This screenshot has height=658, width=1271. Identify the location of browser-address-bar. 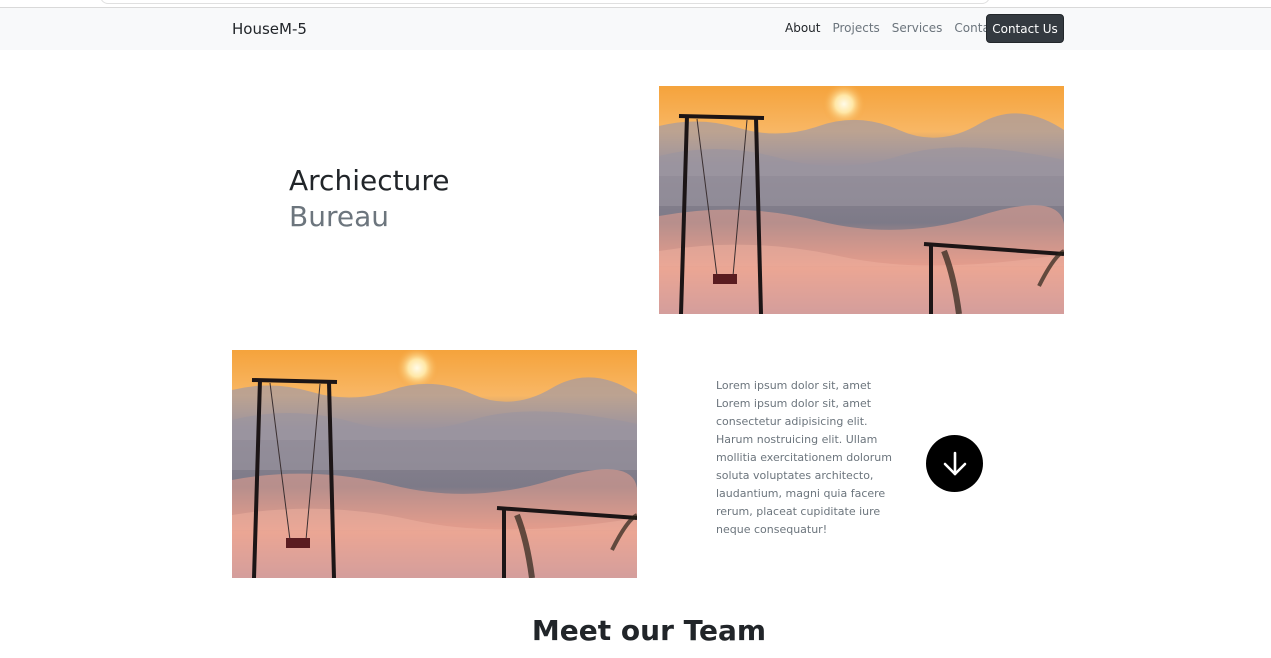
(545, 2).